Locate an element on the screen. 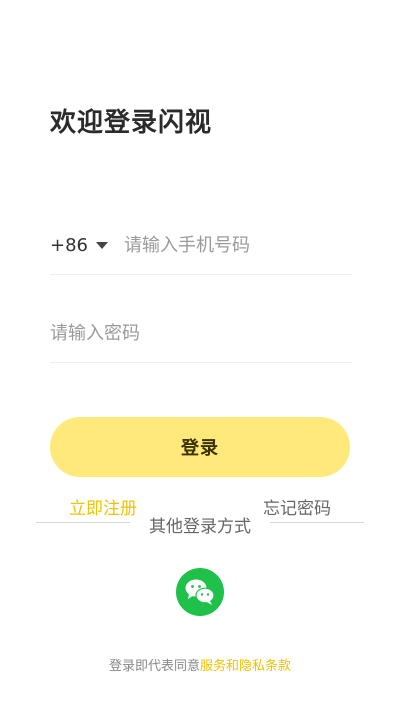 The width and height of the screenshot is (400, 711). wechat-icon is located at coordinates (200, 592).